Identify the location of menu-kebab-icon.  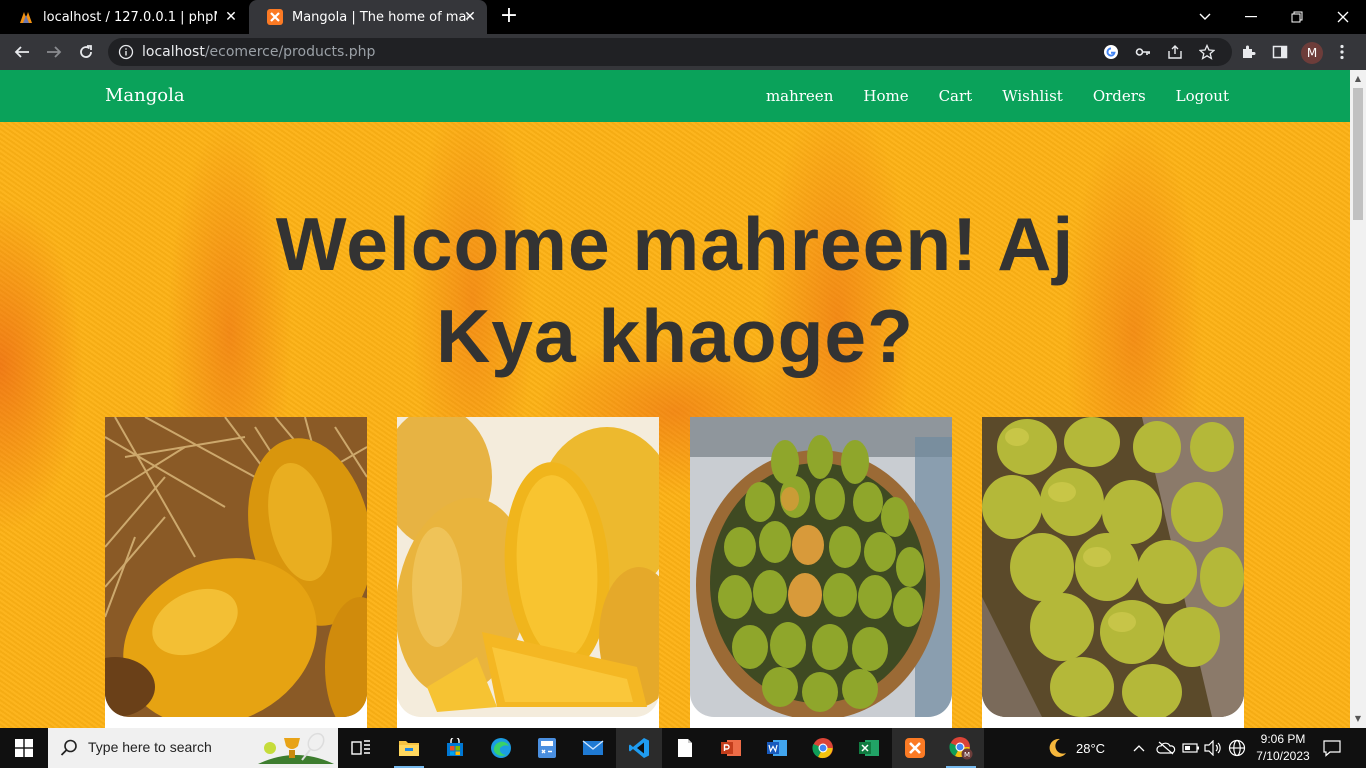
(1342, 52).